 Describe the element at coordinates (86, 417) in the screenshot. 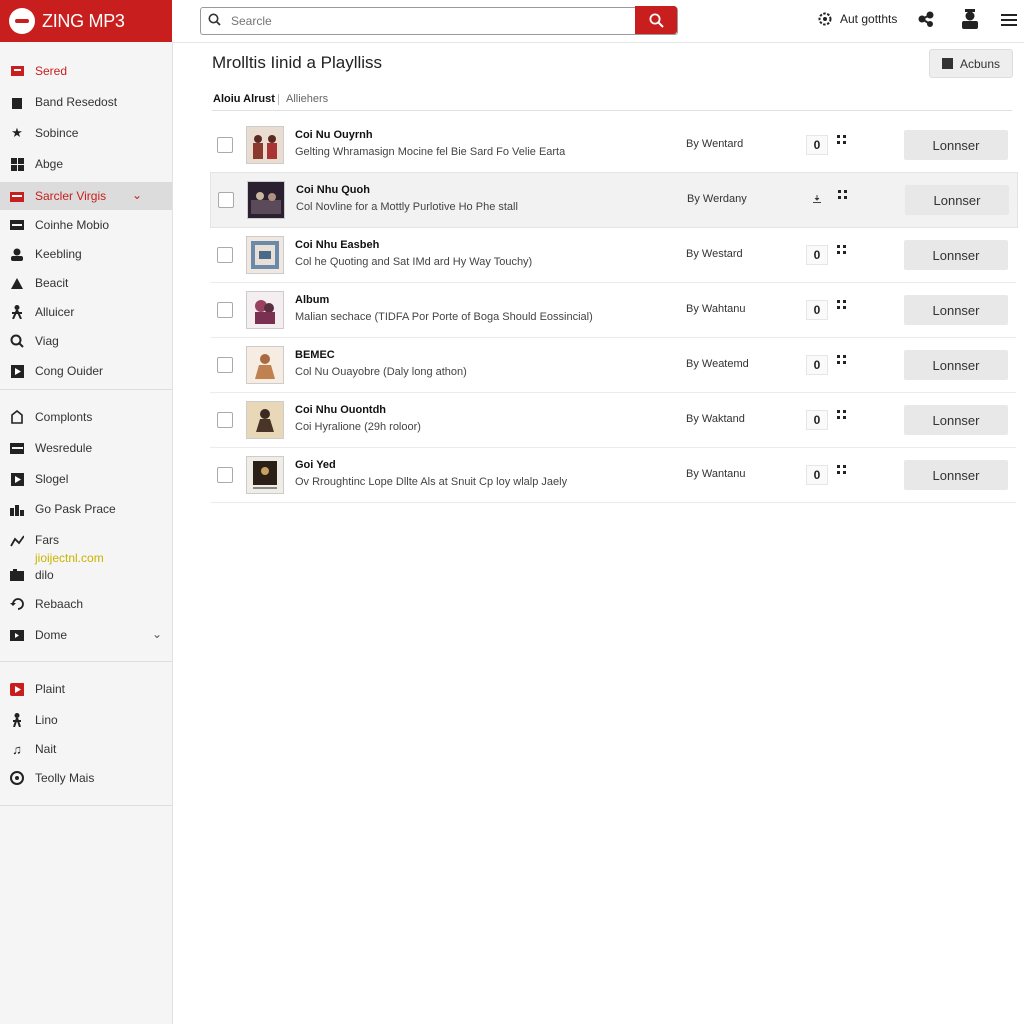

I see `sidebar-item-complonts: Complonts` at that location.